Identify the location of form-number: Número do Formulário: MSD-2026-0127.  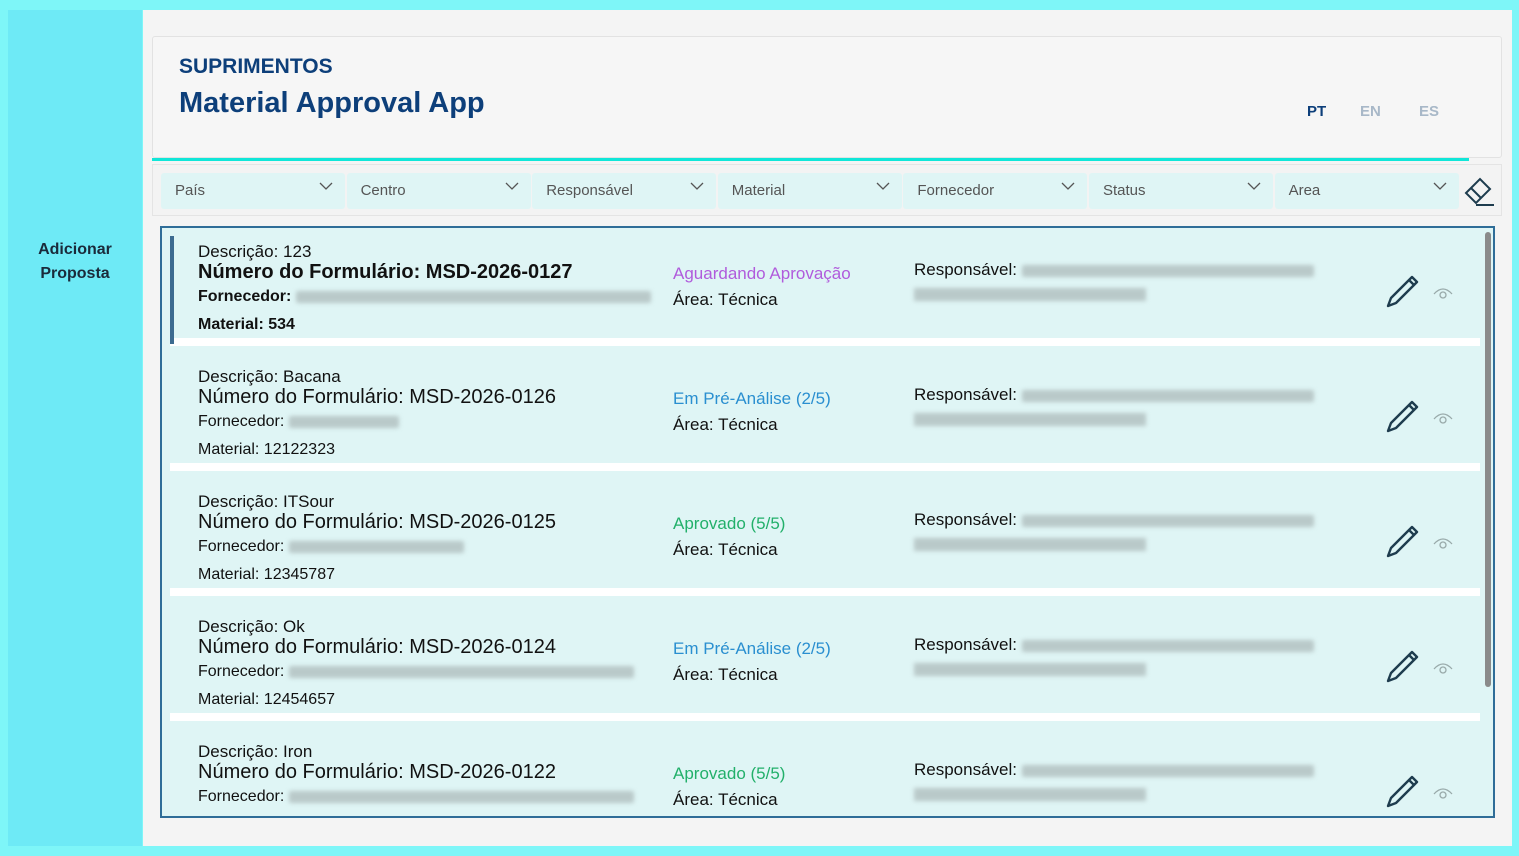
(385, 272).